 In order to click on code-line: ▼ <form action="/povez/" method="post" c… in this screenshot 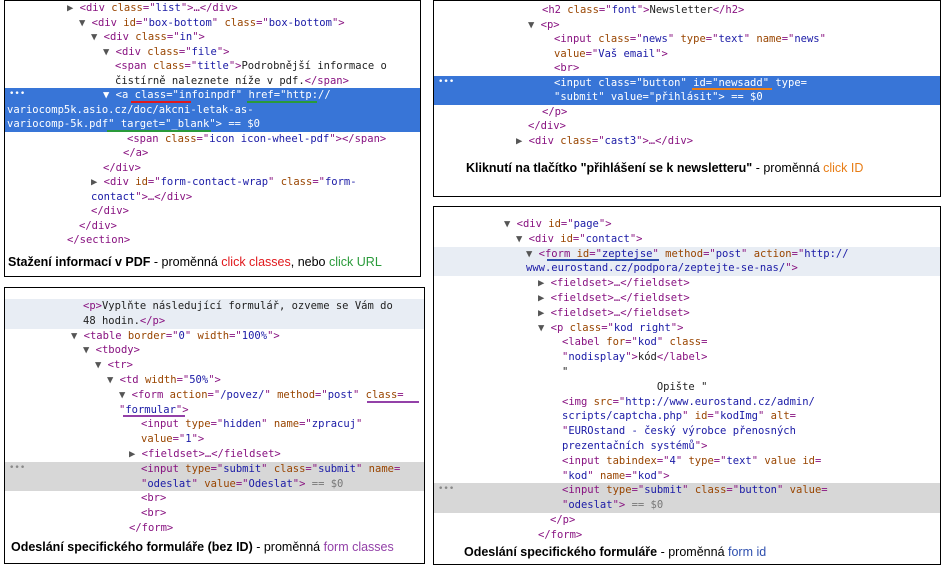, I will do `click(261, 395)`.